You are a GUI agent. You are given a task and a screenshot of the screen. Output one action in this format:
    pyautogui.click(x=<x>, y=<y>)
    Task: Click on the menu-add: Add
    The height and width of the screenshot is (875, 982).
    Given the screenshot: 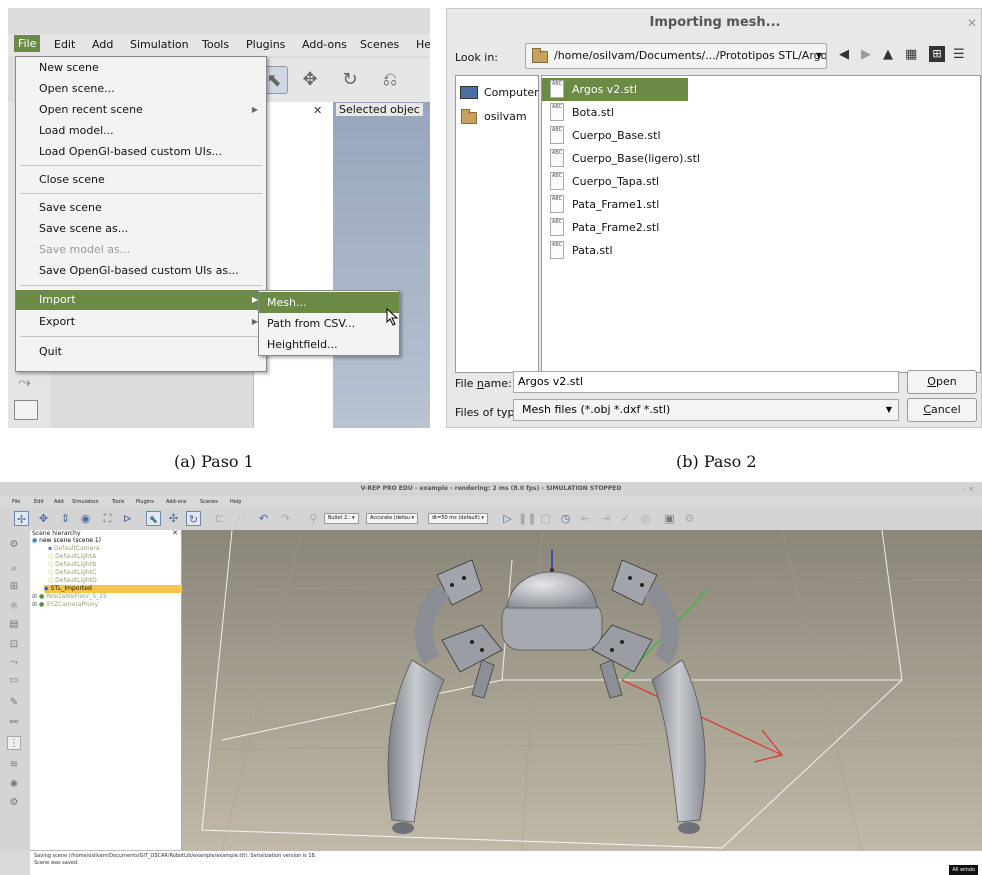 What is the action you would take?
    pyautogui.click(x=59, y=502)
    